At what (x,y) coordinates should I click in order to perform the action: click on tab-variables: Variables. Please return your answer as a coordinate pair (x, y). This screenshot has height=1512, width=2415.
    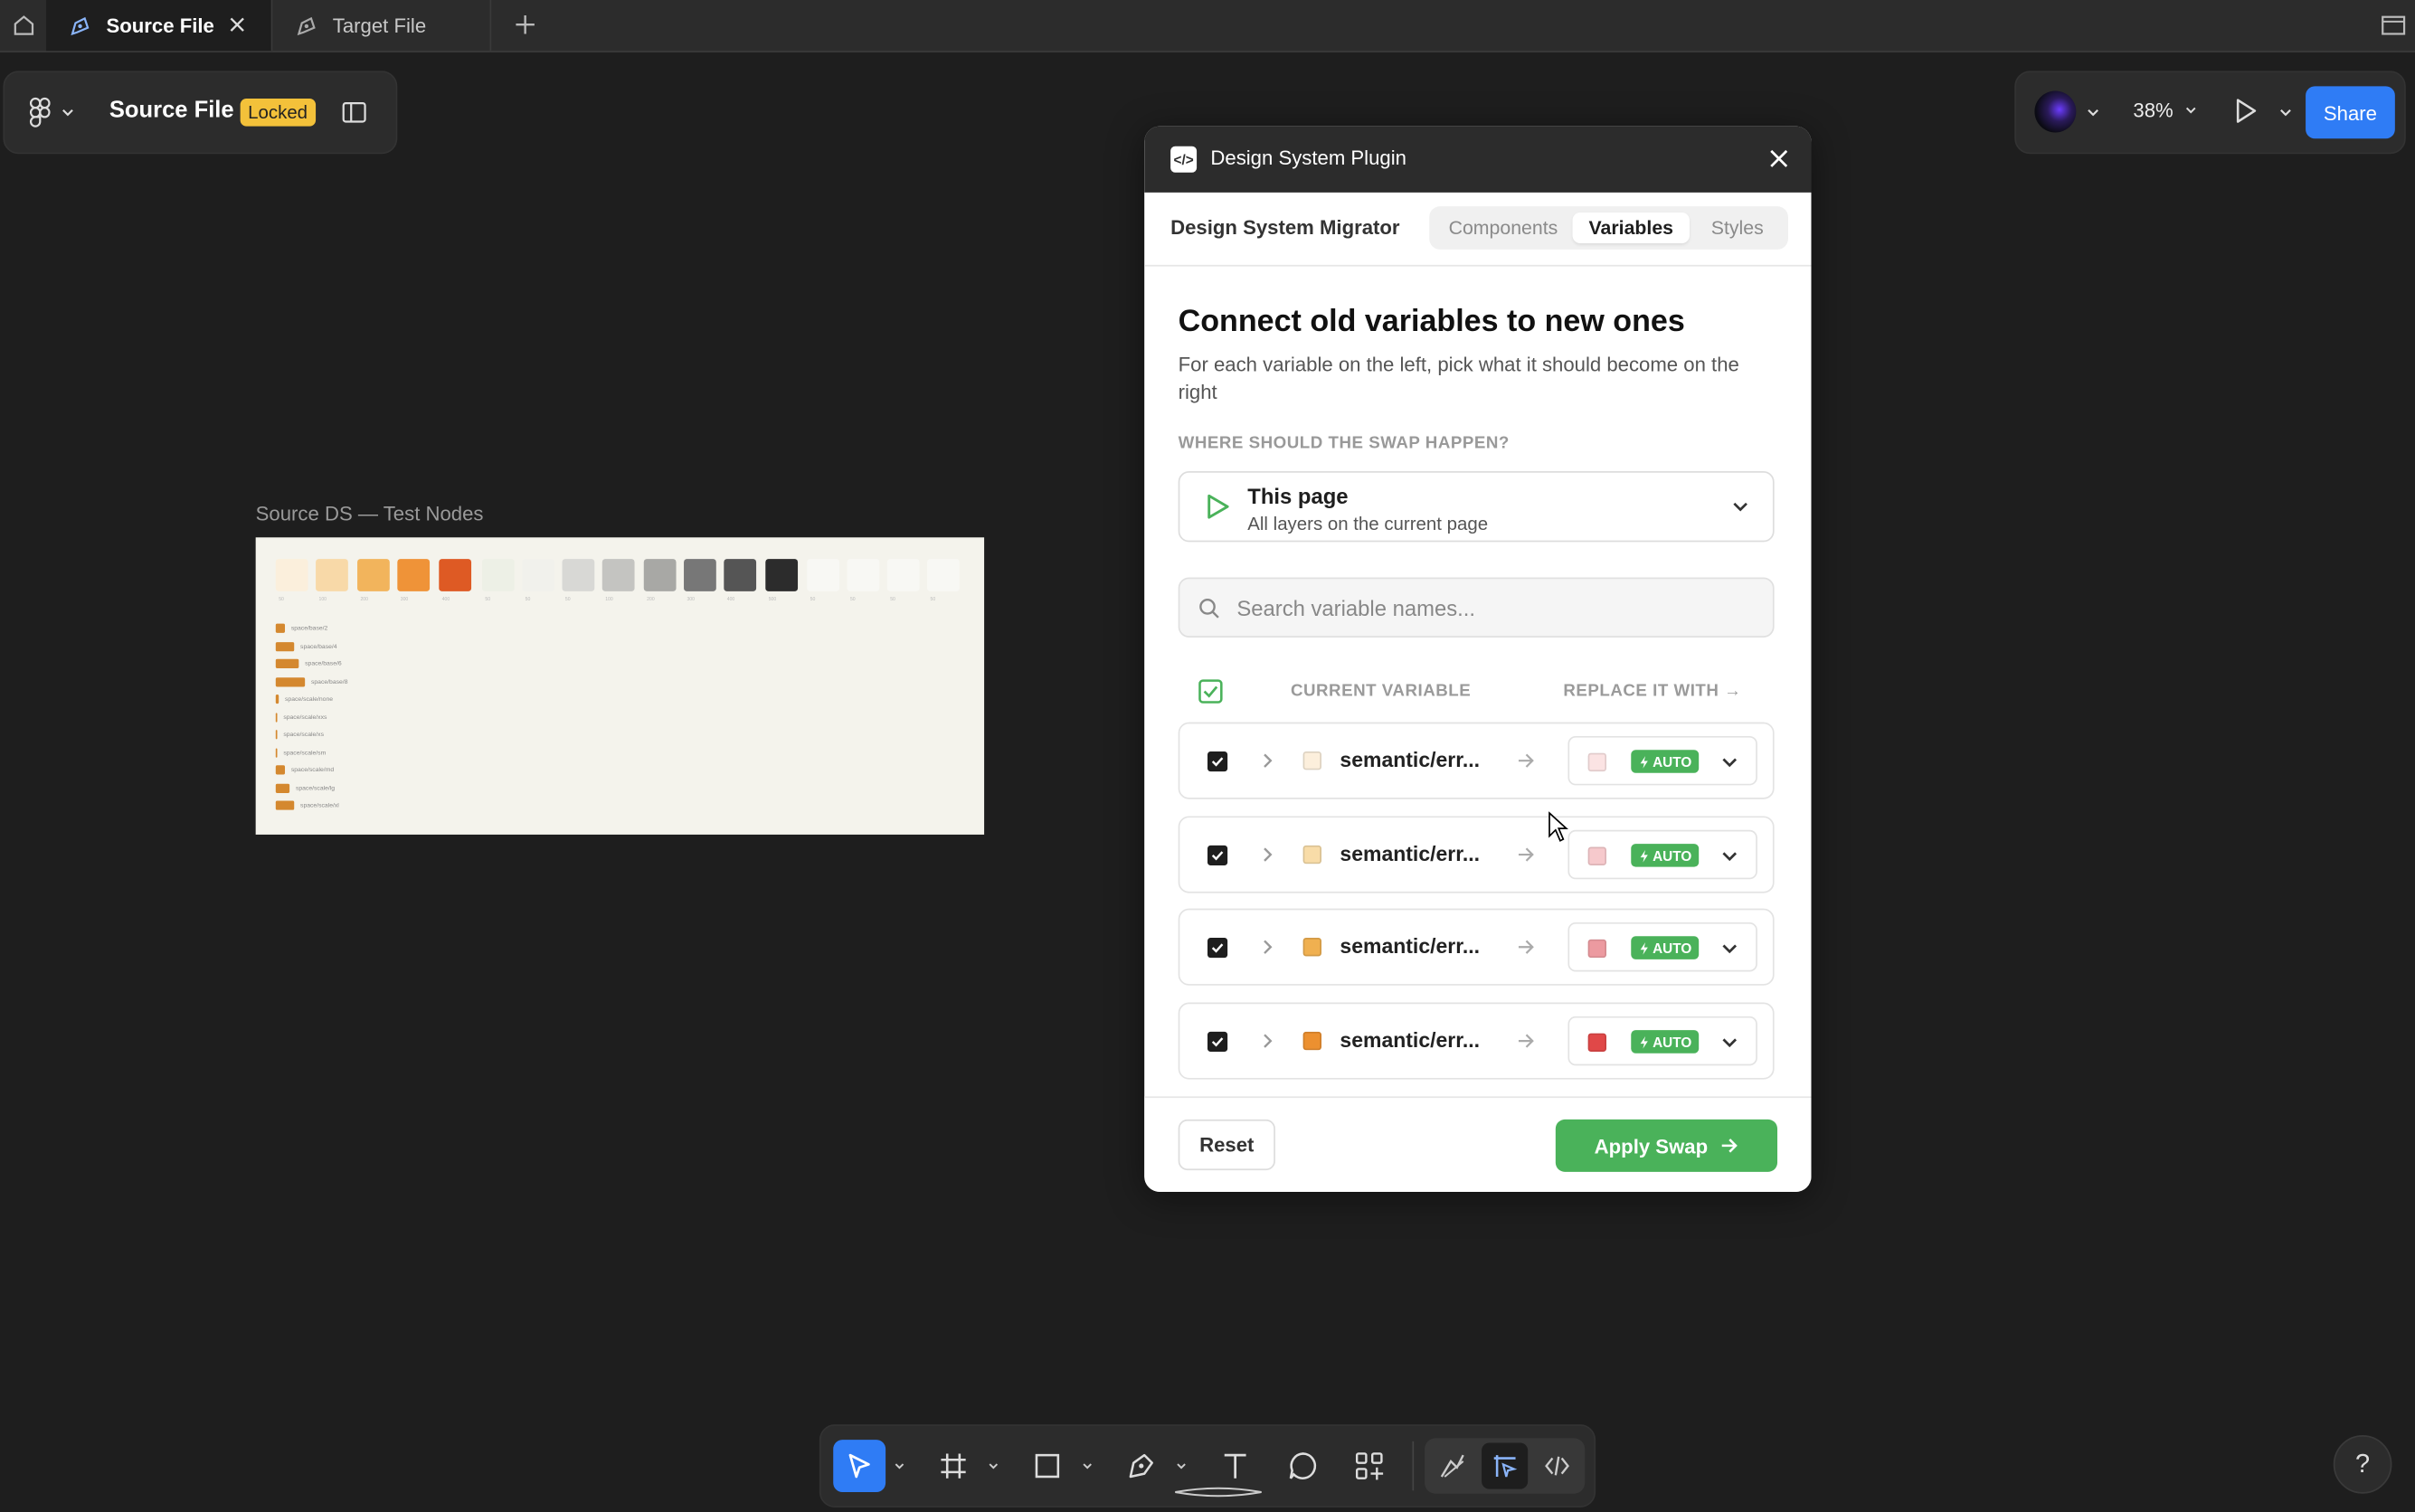
    Looking at the image, I should click on (1631, 228).